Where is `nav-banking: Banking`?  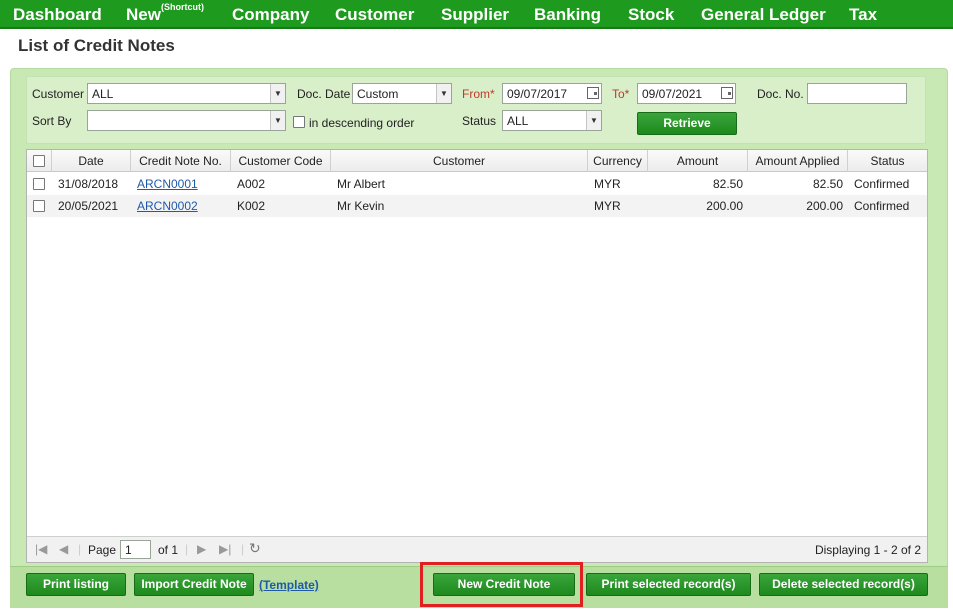
nav-banking: Banking is located at coordinates (567, 15).